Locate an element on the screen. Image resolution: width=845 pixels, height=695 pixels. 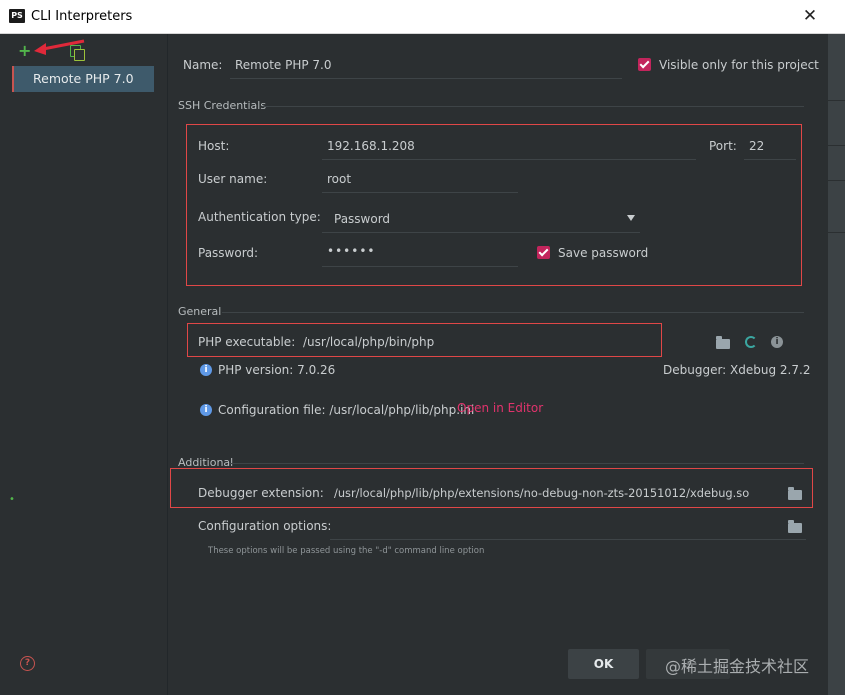
host-label: Host: is located at coordinates (214, 146).